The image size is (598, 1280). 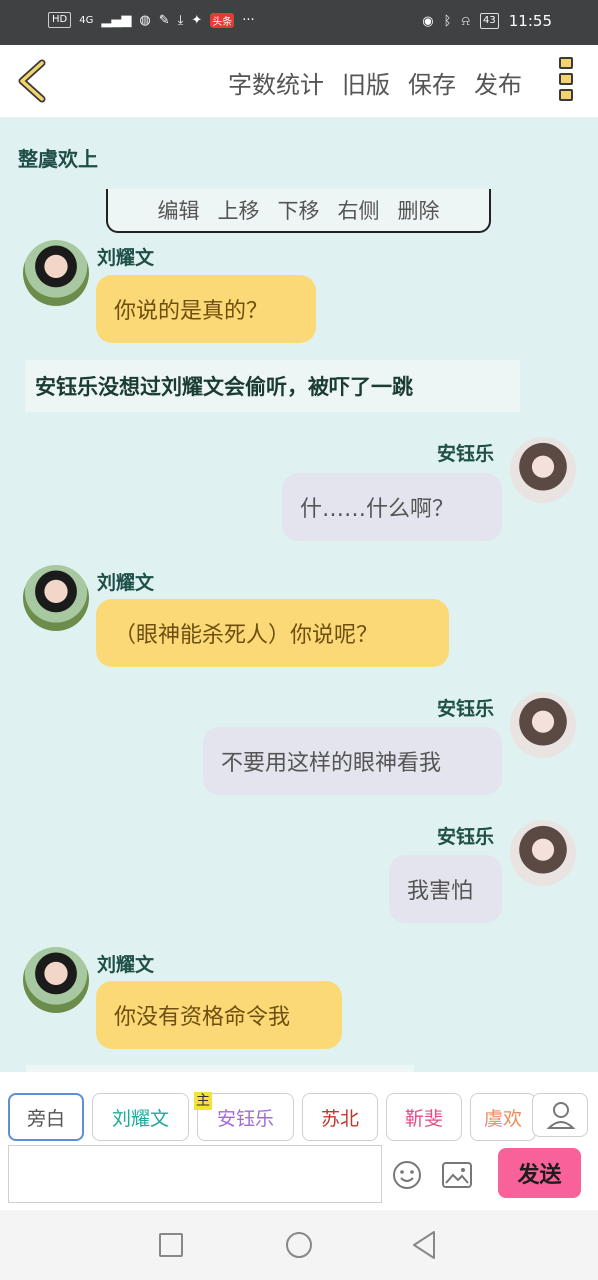 I want to click on chevron-left-icon, so click(x=32, y=81).